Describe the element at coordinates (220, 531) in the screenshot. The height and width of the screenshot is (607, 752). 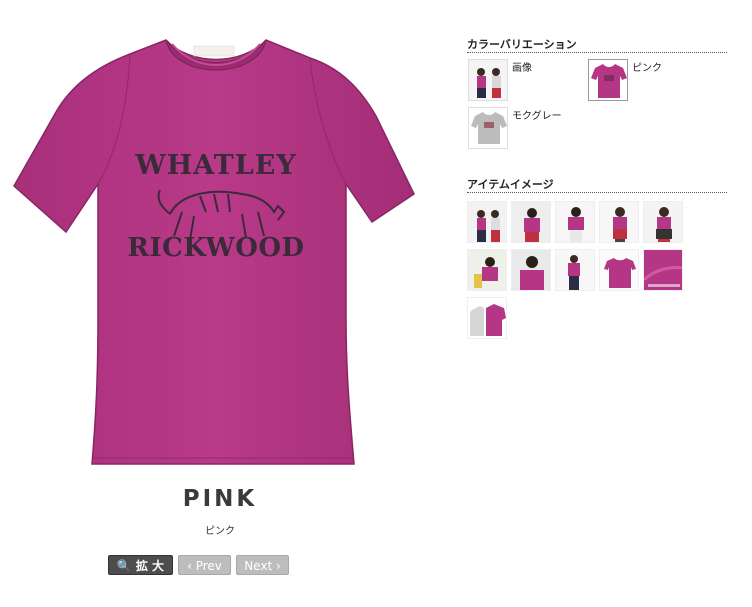
I see `color-name-jp: ピンク` at that location.